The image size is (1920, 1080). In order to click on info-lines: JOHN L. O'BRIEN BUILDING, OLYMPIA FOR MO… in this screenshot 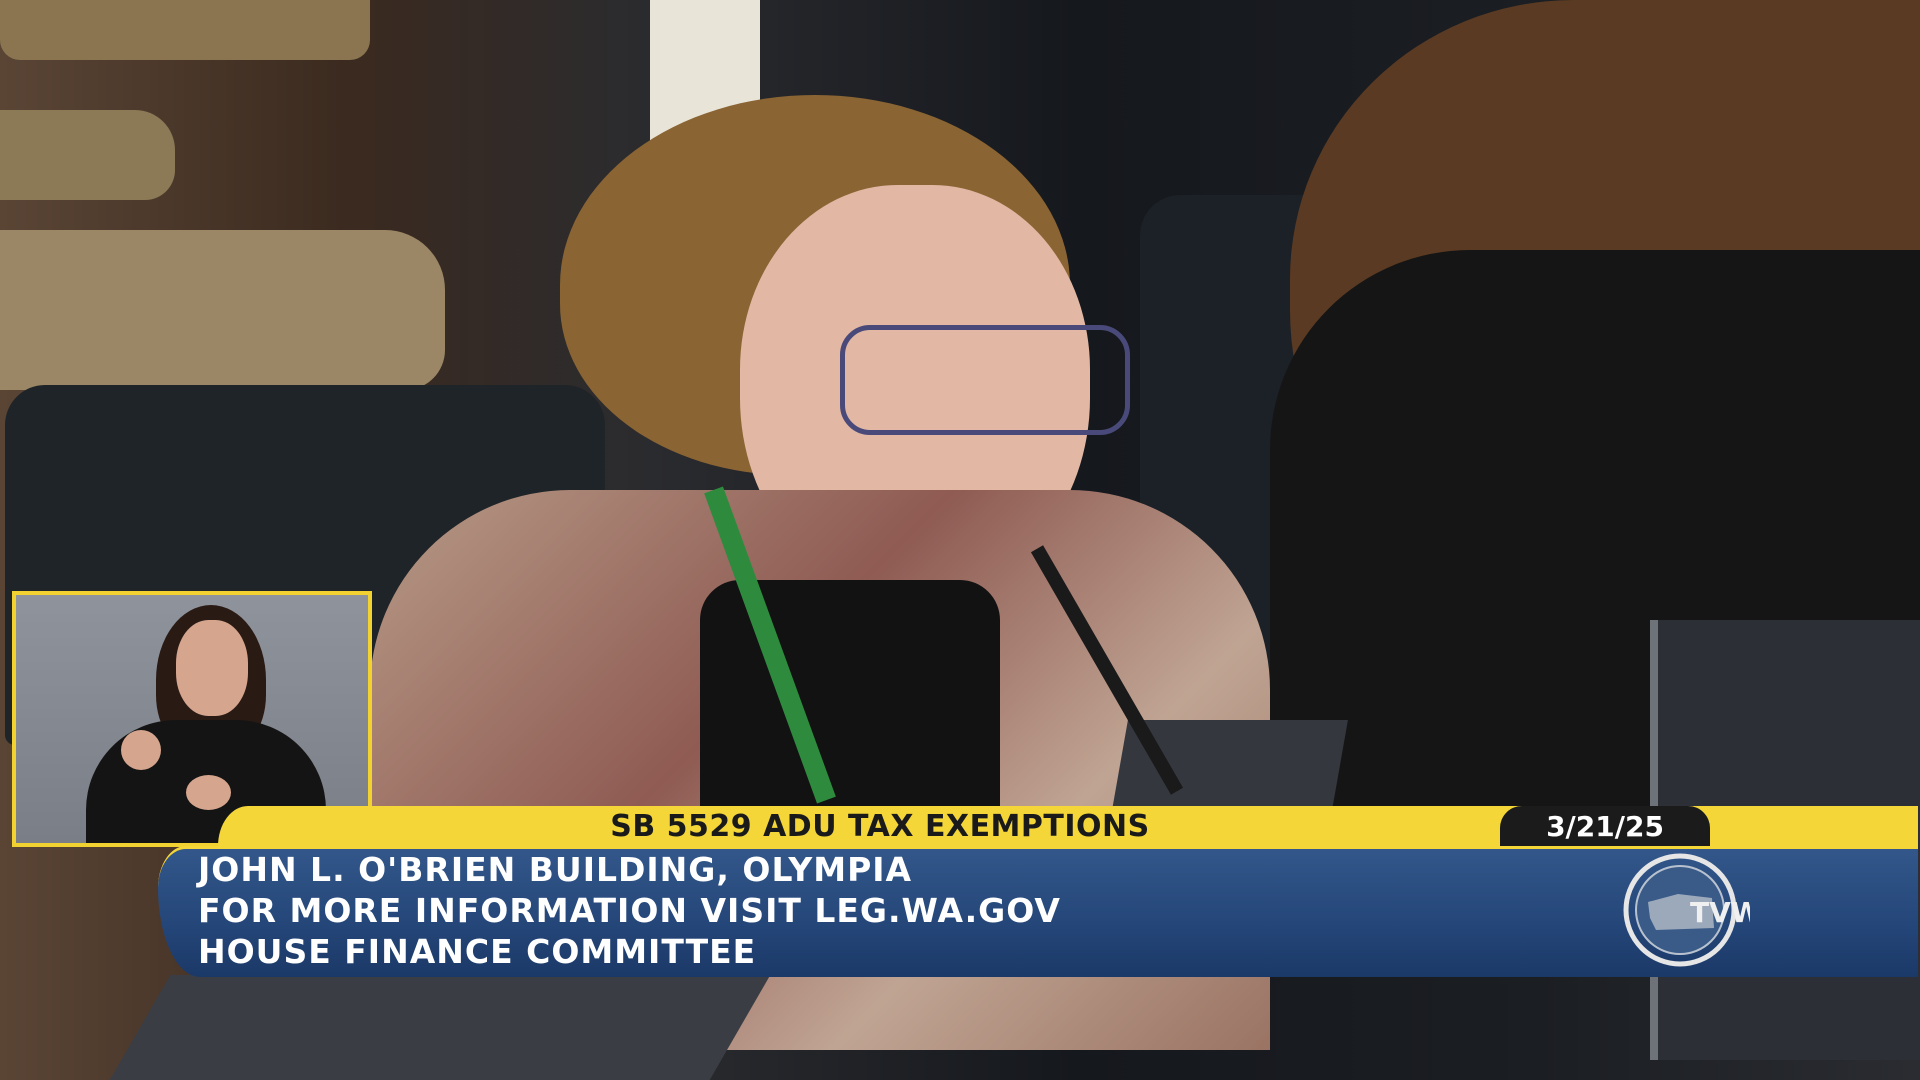, I will do `click(848, 910)`.